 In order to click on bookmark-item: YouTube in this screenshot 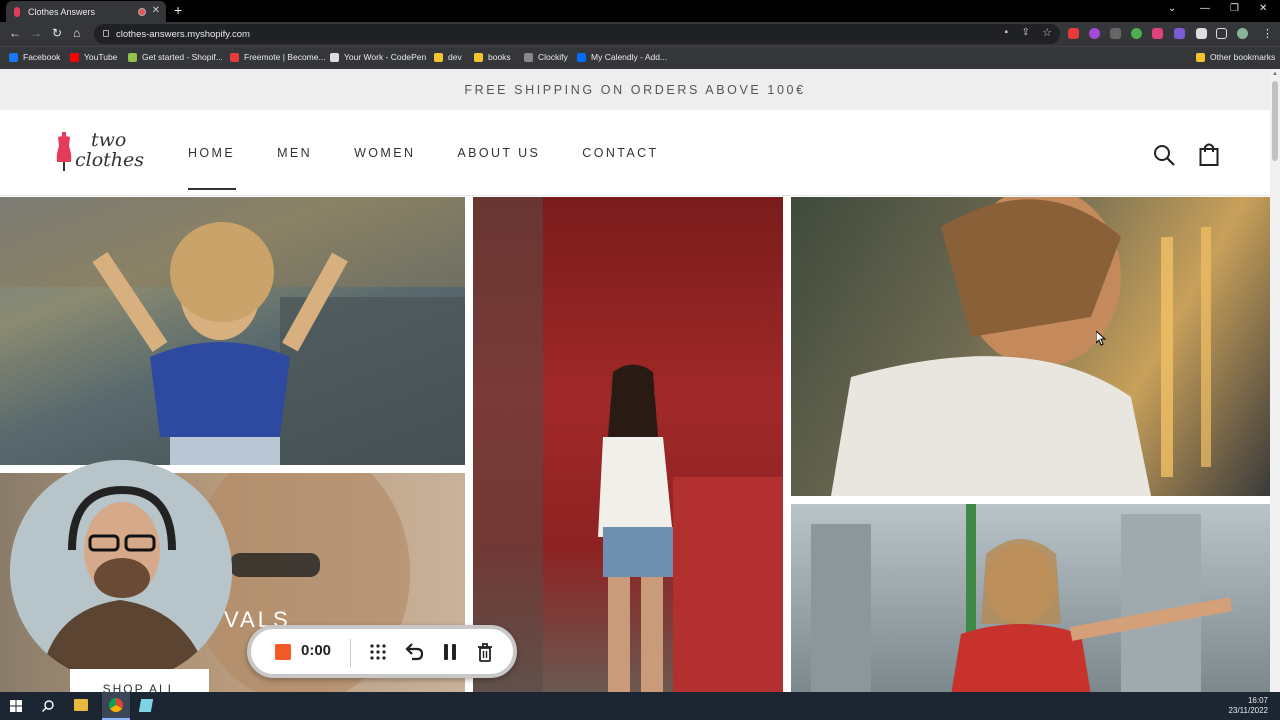, I will do `click(93, 57)`.